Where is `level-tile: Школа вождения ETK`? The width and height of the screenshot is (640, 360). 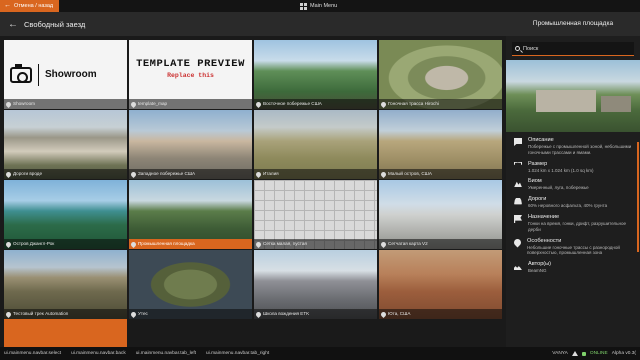 level-tile: Школа вождения ETK is located at coordinates (315, 284).